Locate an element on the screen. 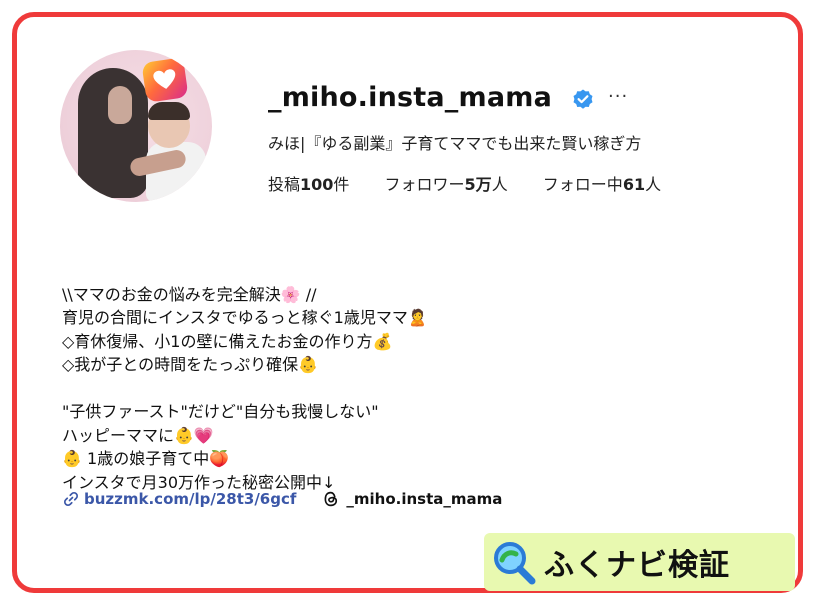  bio-line: ◇育休復帰、小1の壁に備えたお金の作り方💰 is located at coordinates (227, 341).